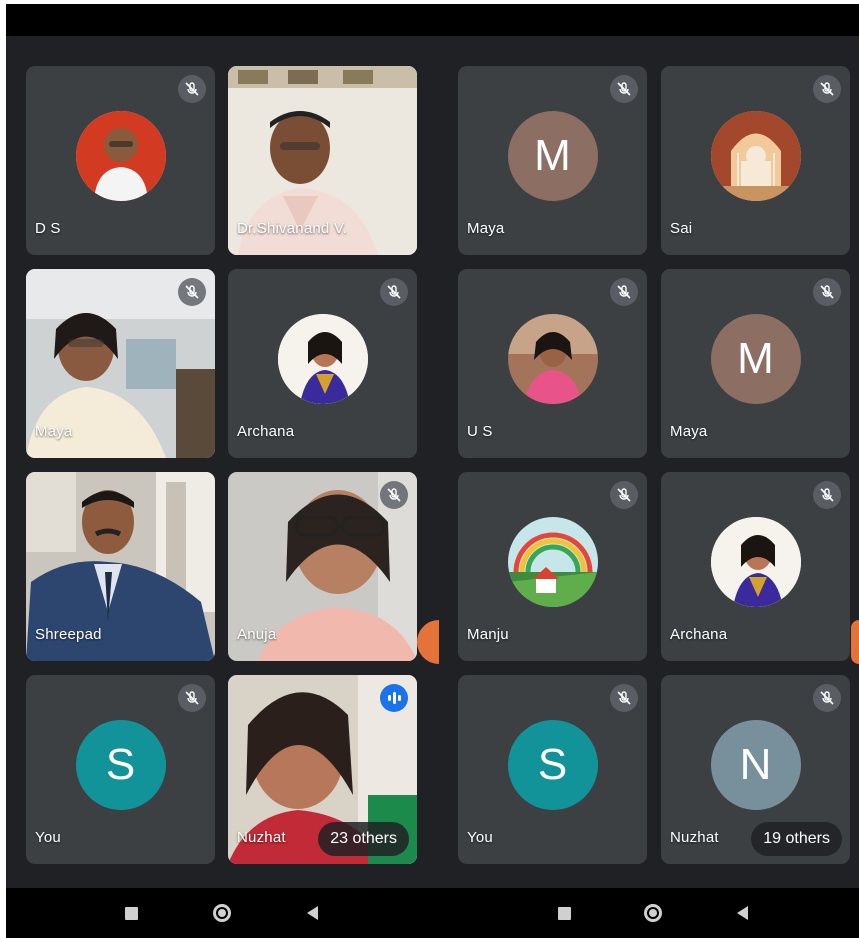  What do you see at coordinates (322, 566) in the screenshot?
I see `participant-tile-anuja: Anuja` at bounding box center [322, 566].